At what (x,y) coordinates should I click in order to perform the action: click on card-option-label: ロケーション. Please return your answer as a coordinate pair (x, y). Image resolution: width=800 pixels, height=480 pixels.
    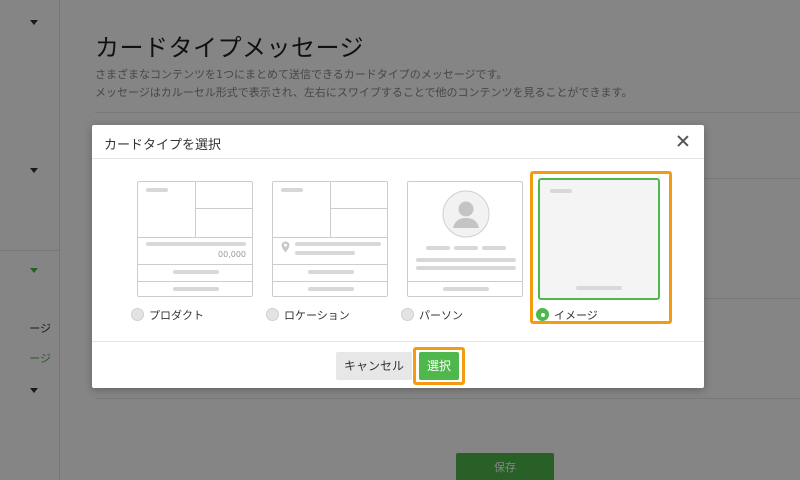
    Looking at the image, I should click on (317, 315).